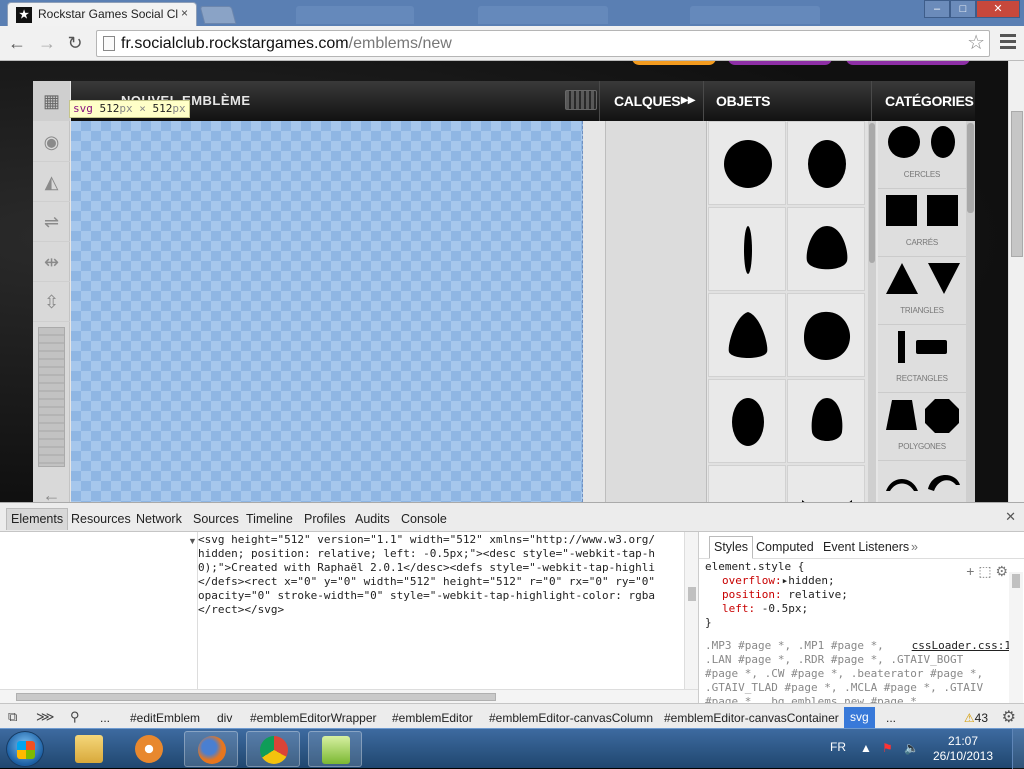 Image resolution: width=1024 pixels, height=769 pixels. What do you see at coordinates (51, 222) in the screenshot?
I see `flip-vertical-icon: ⇌` at bounding box center [51, 222].